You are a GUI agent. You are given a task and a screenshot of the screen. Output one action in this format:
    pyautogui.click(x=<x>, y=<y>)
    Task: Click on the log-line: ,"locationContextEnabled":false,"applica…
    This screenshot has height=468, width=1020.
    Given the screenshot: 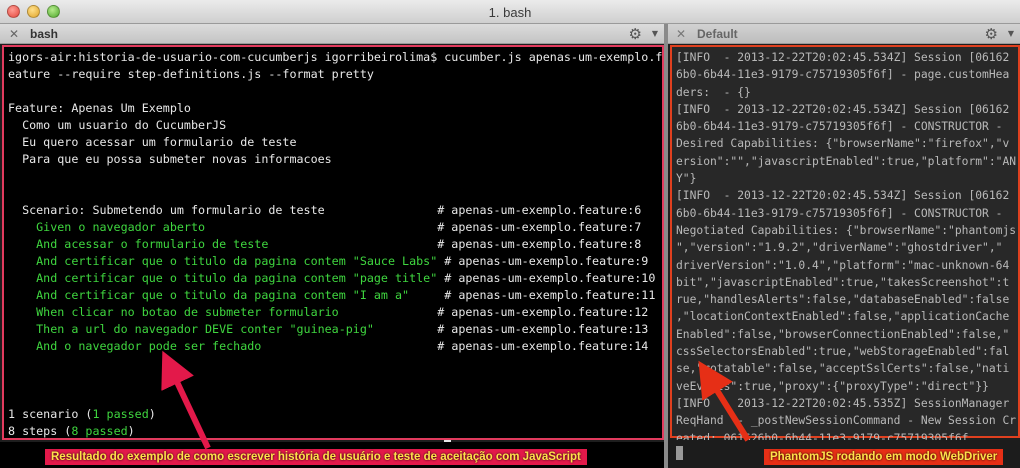 What is the action you would take?
    pyautogui.click(x=843, y=317)
    